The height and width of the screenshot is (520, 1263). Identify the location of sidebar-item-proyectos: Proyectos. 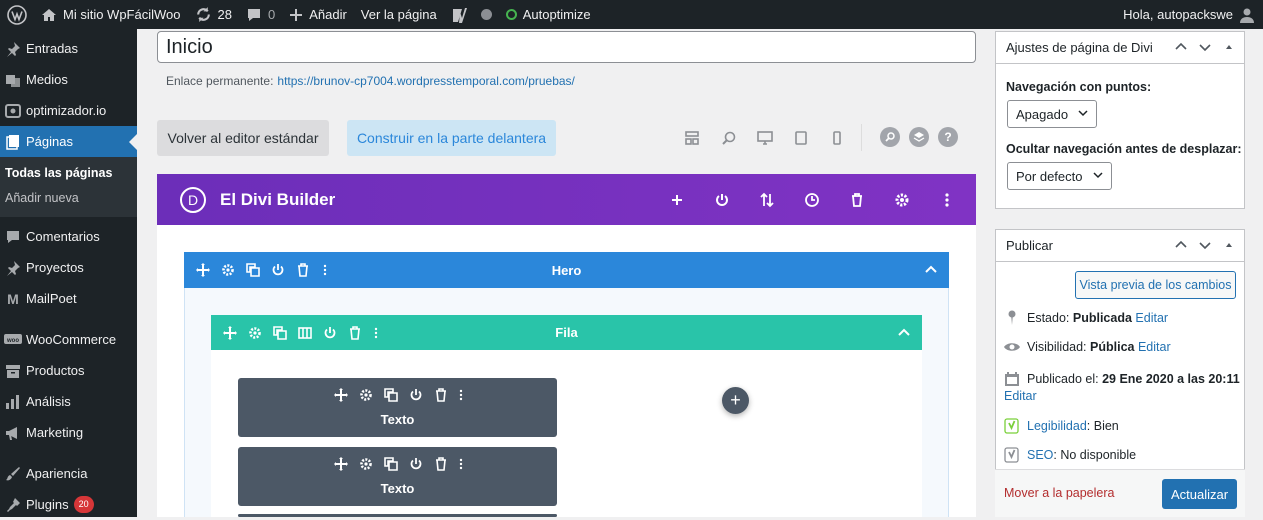
(68, 267).